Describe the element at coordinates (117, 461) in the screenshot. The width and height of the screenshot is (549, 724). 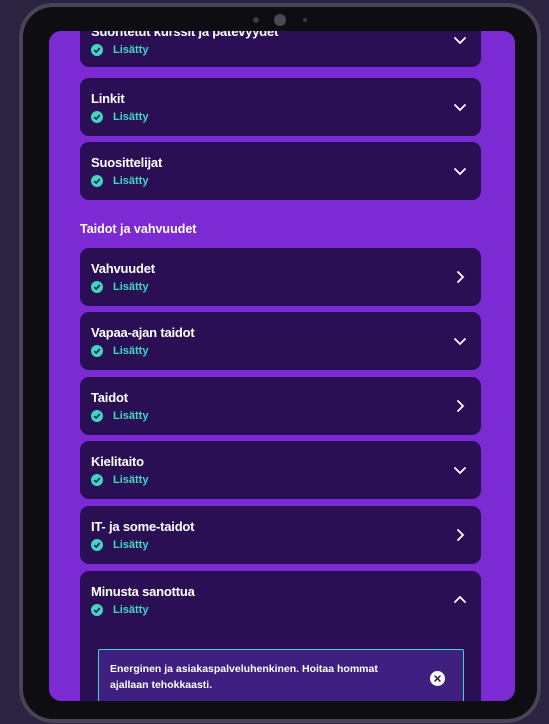
I see `card-title: Kielitaito` at that location.